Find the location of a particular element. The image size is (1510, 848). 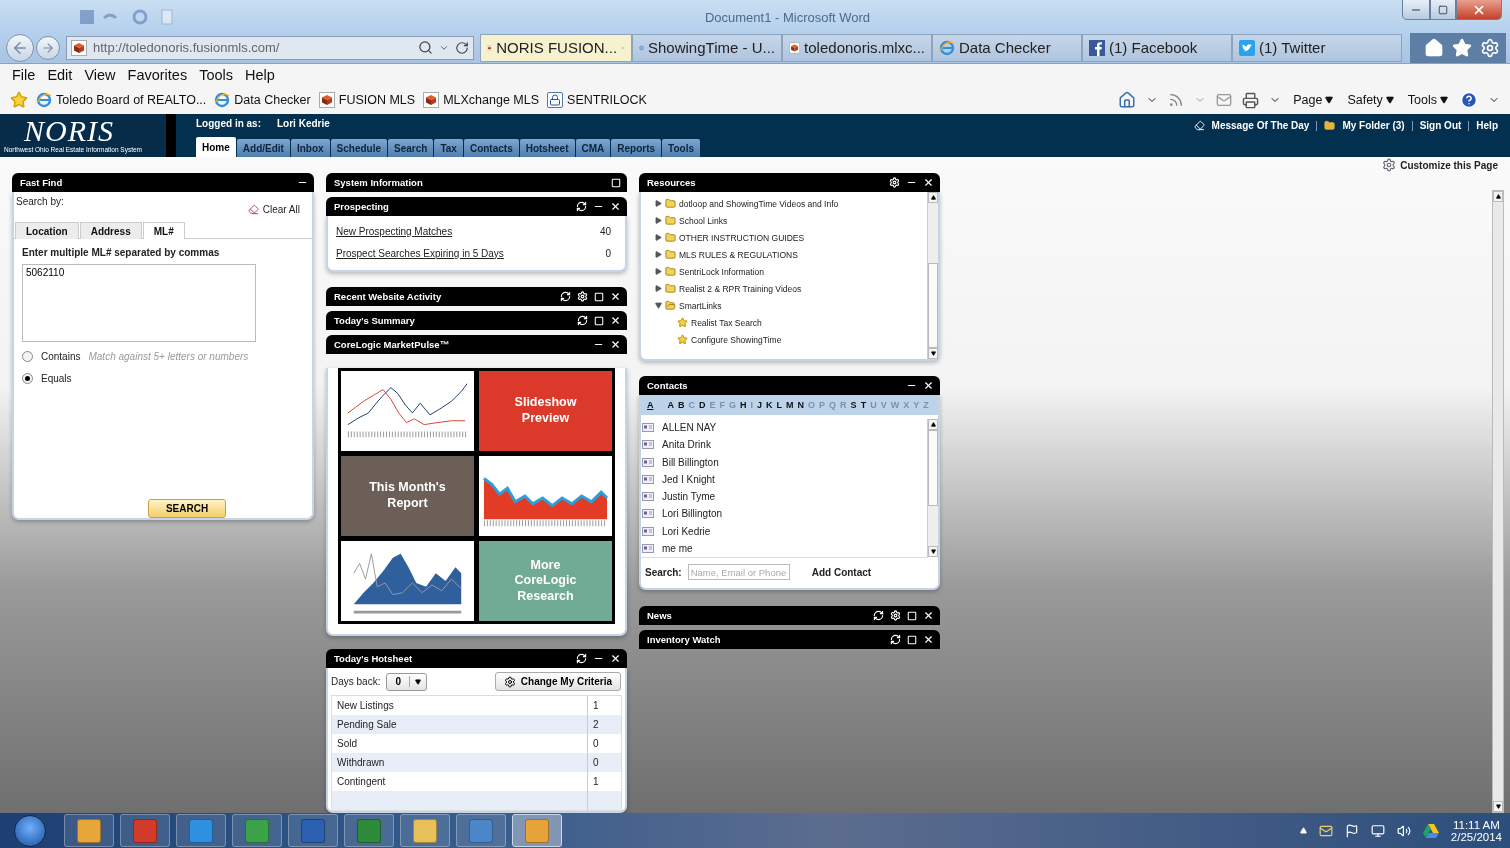

forward-button is located at coordinates (48, 47).